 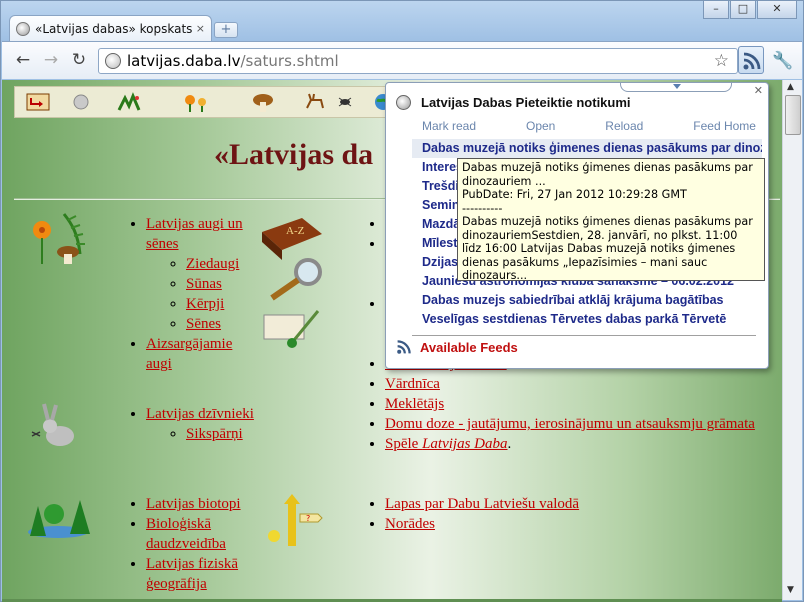 I want to click on scrollbar-thumb, so click(x=793, y=115).